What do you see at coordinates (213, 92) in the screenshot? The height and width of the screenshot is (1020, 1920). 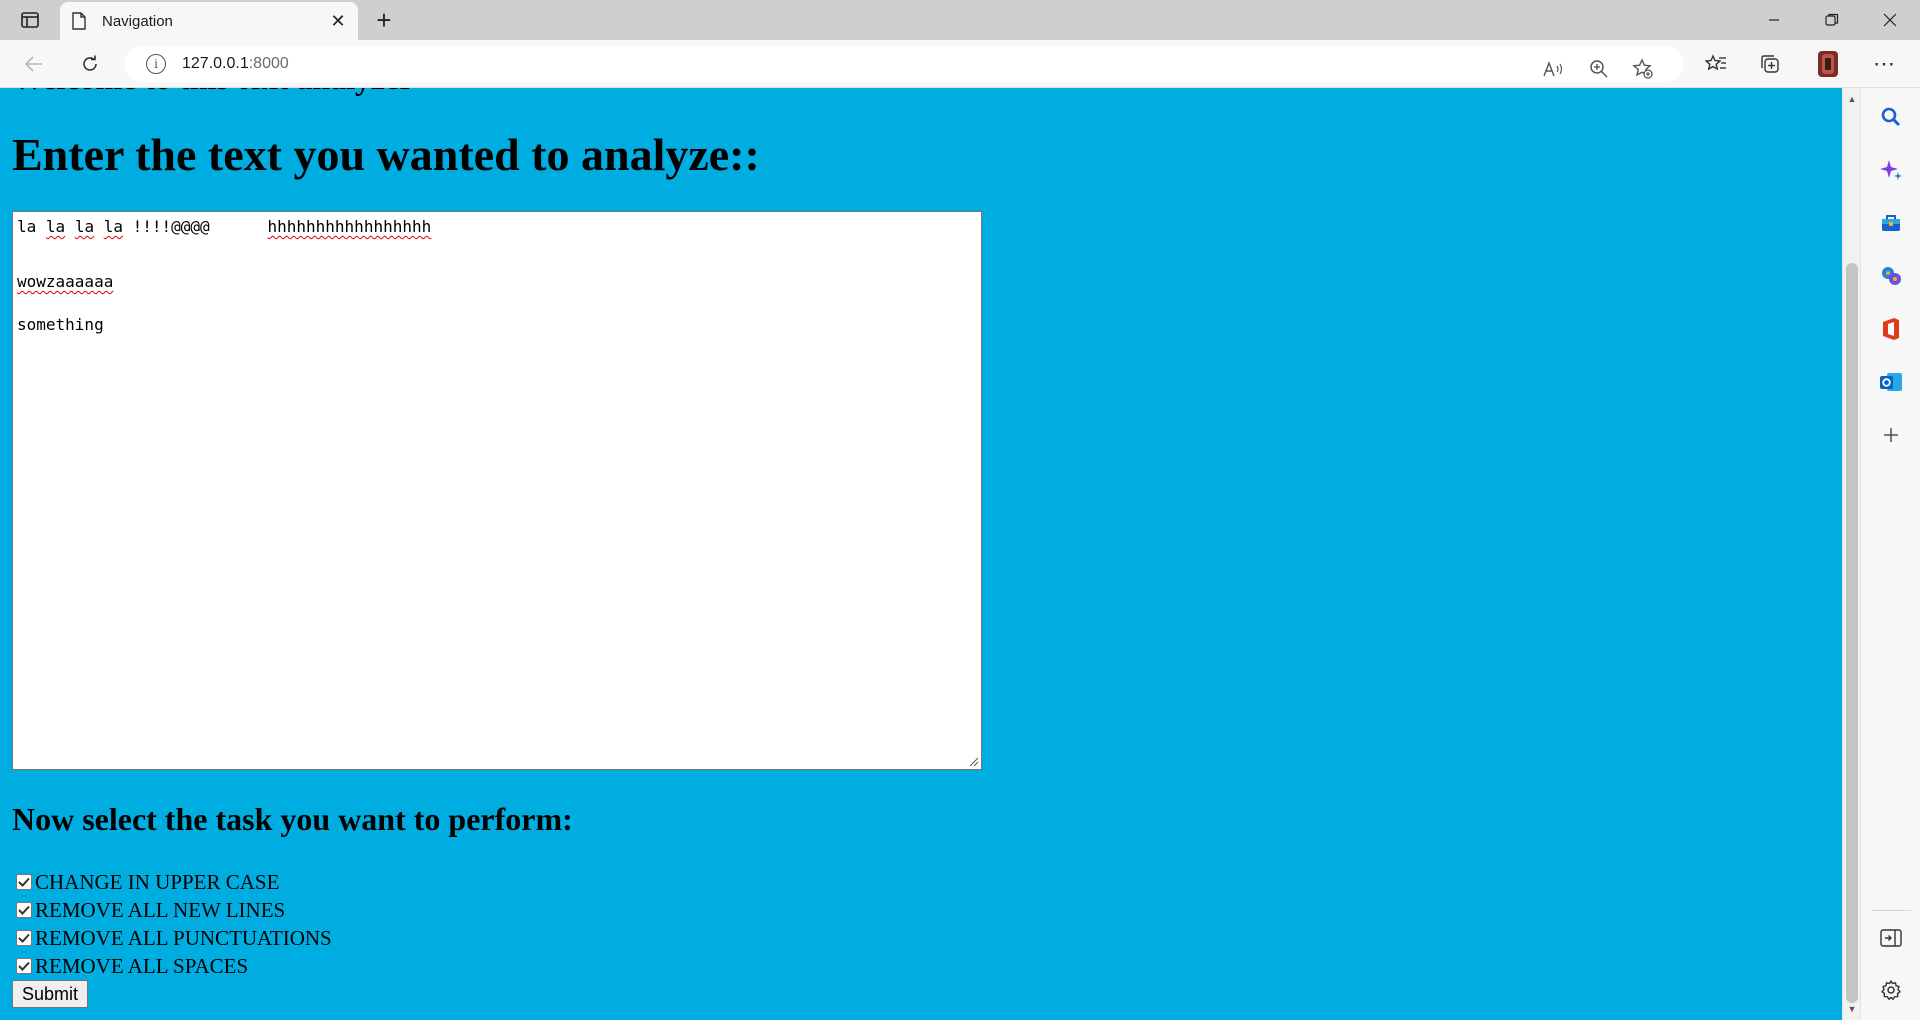 I see `page-title-partial: Welcome to this text analyzer` at bounding box center [213, 92].